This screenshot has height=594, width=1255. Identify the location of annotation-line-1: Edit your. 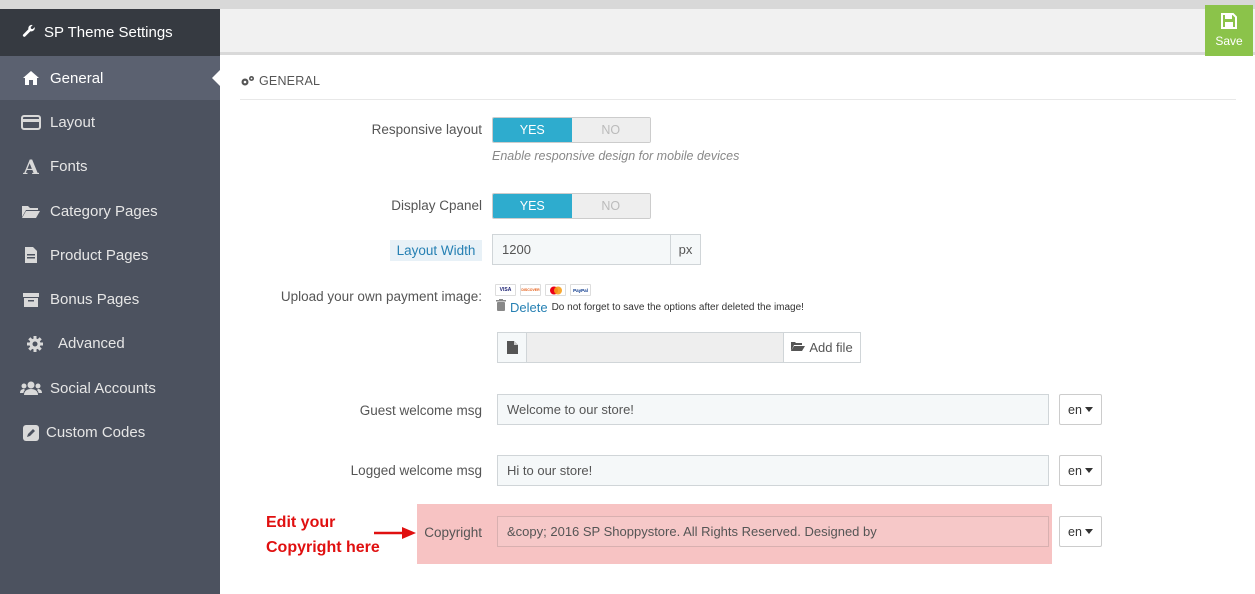
(301, 522).